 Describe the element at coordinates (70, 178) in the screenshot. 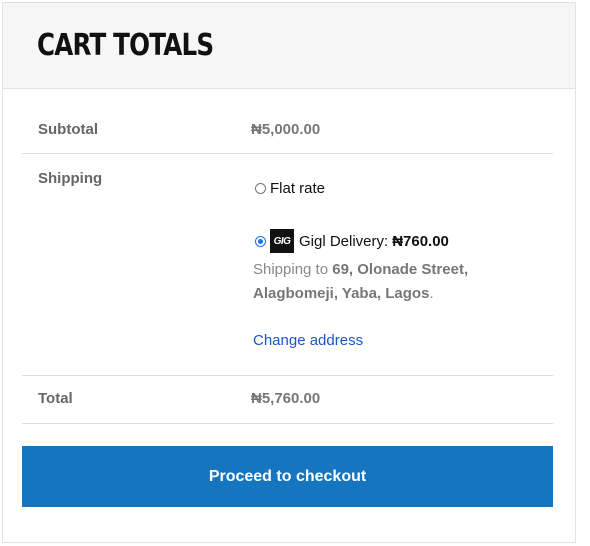

I see `shipping-label: Shipping` at that location.